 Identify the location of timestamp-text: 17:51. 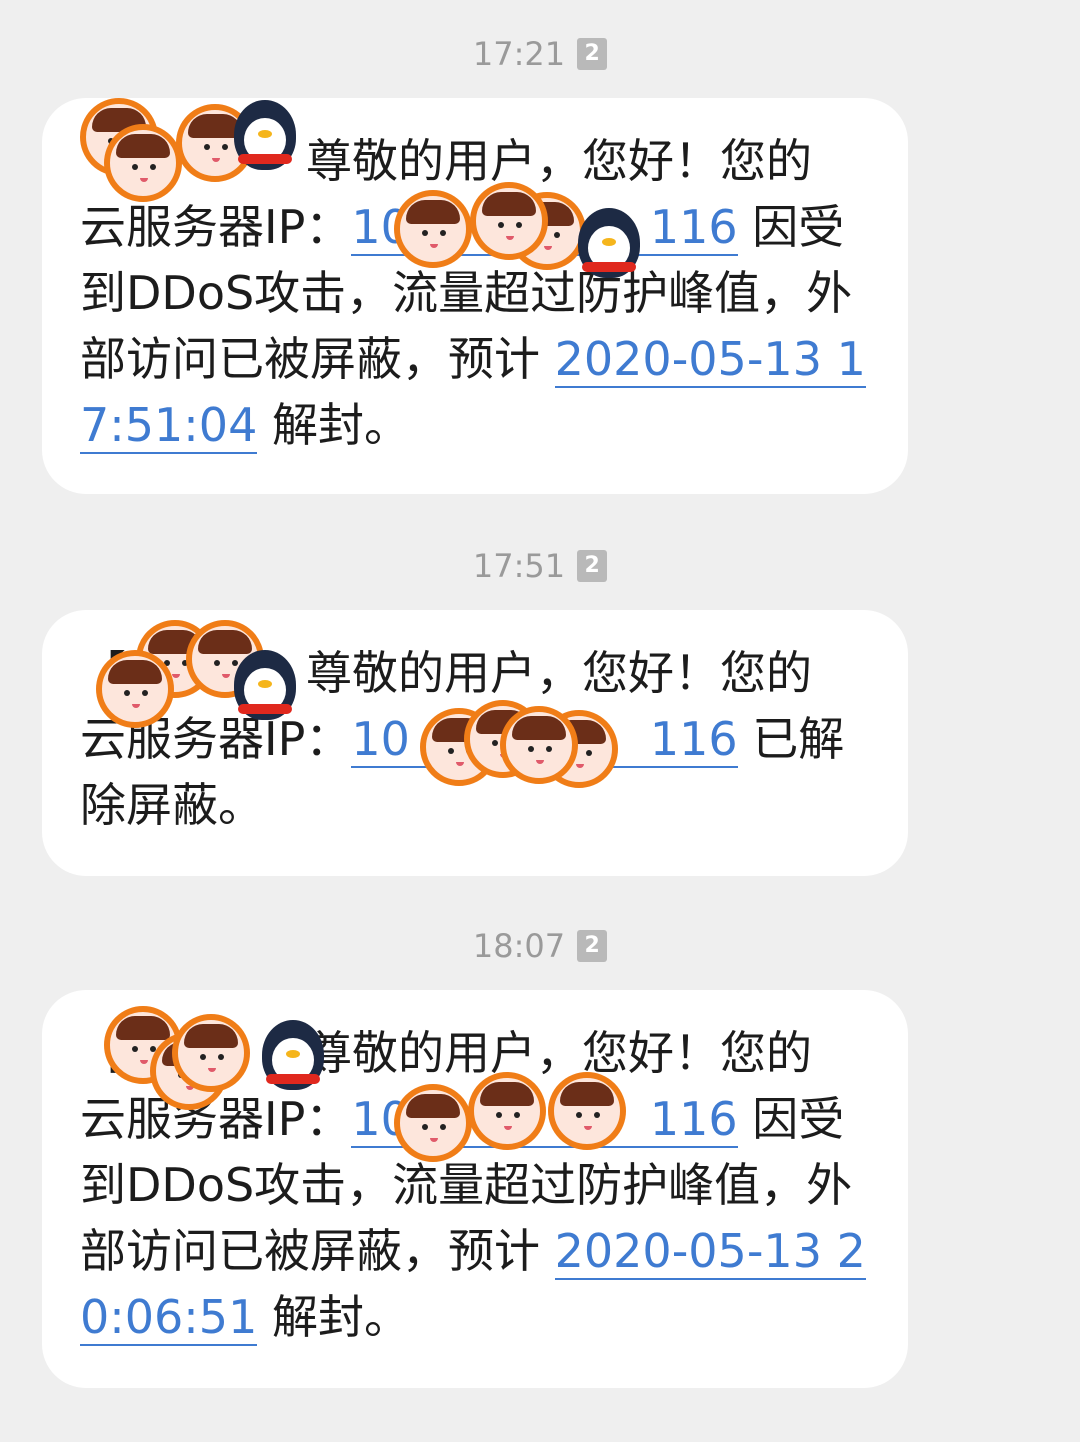
(519, 566).